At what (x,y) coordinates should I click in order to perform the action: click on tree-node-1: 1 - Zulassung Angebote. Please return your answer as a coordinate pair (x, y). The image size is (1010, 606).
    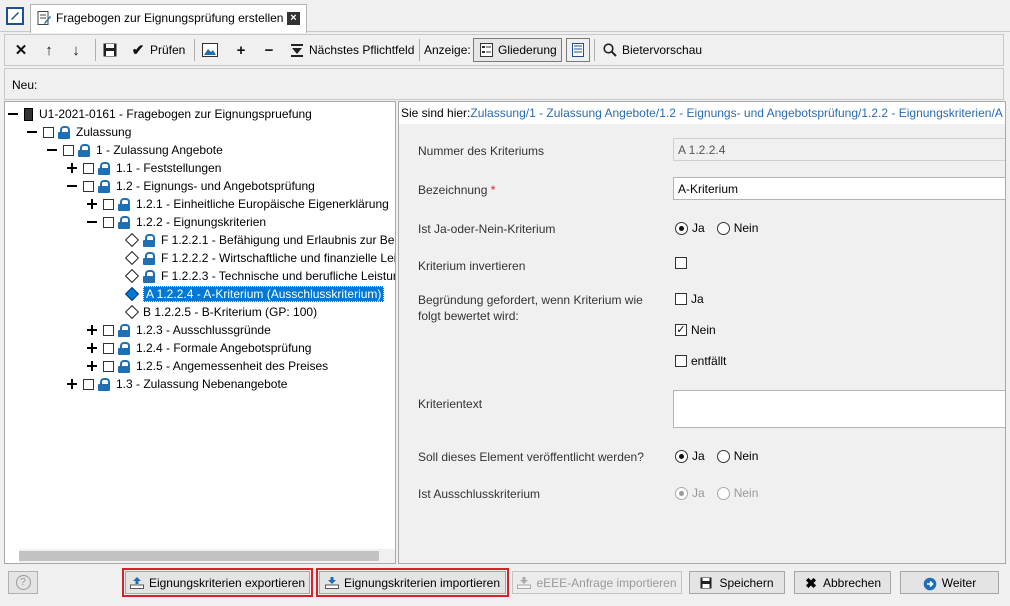
    Looking at the image, I should click on (135, 150).